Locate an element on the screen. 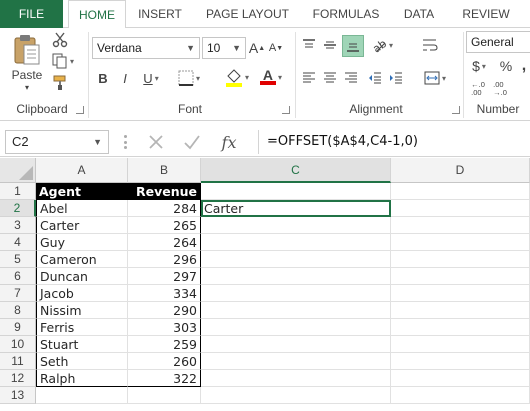 This screenshot has width=530, height=411. cell-c7 is located at coordinates (296, 293).